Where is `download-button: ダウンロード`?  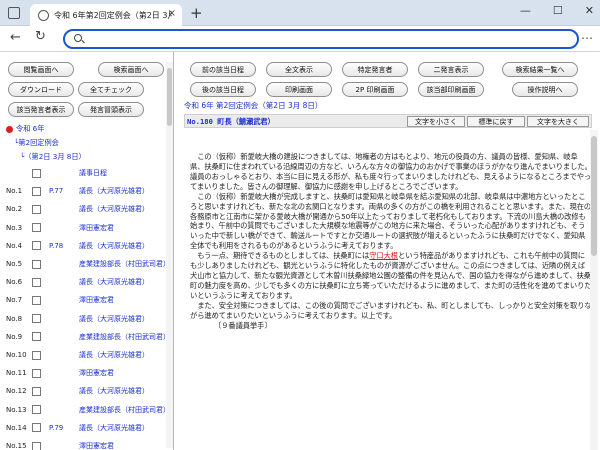 download-button: ダウンロード is located at coordinates (41, 89).